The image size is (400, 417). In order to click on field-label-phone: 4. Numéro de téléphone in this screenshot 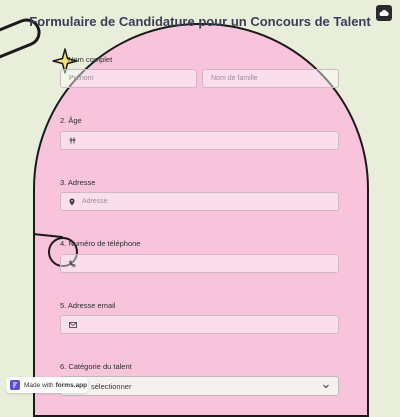, I will do `click(100, 243)`.